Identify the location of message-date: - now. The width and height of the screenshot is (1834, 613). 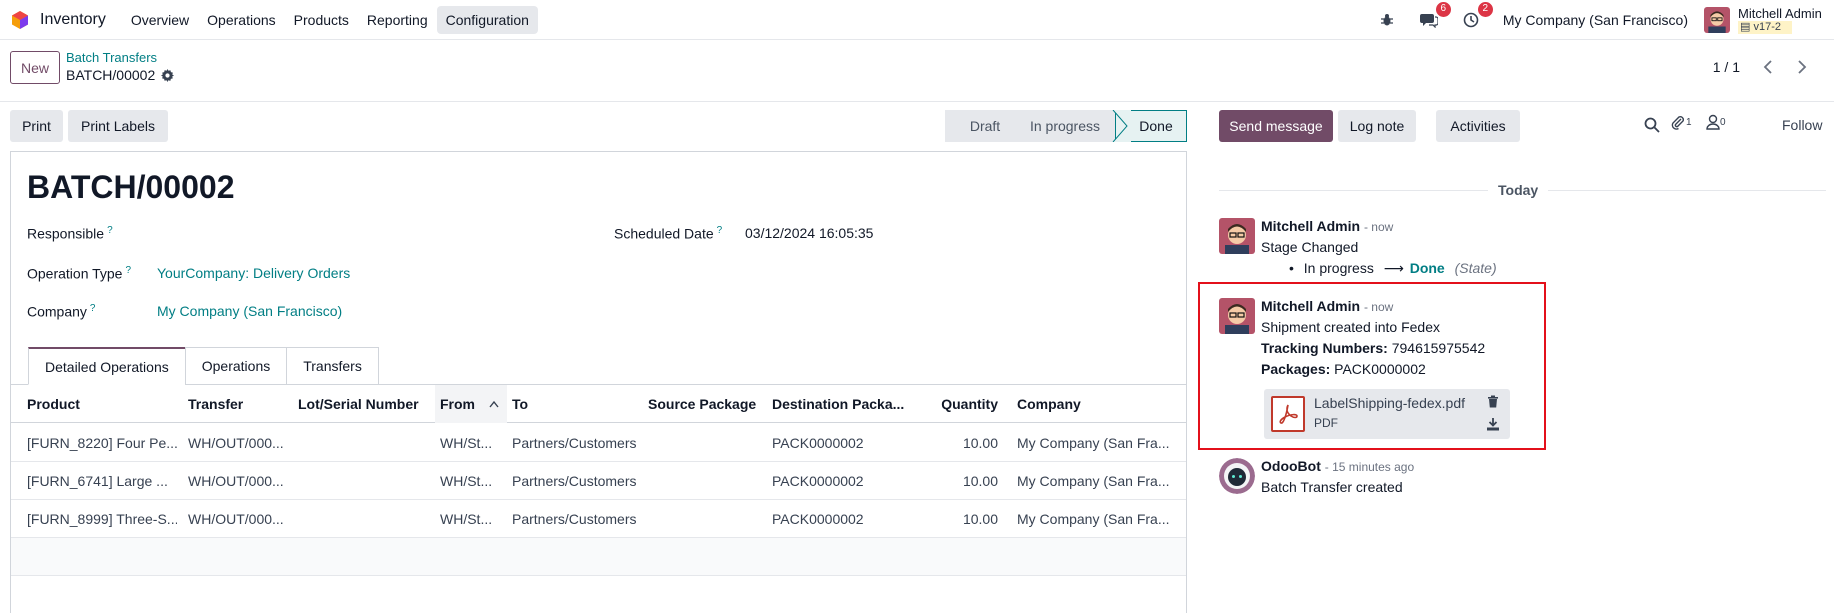
(1378, 227).